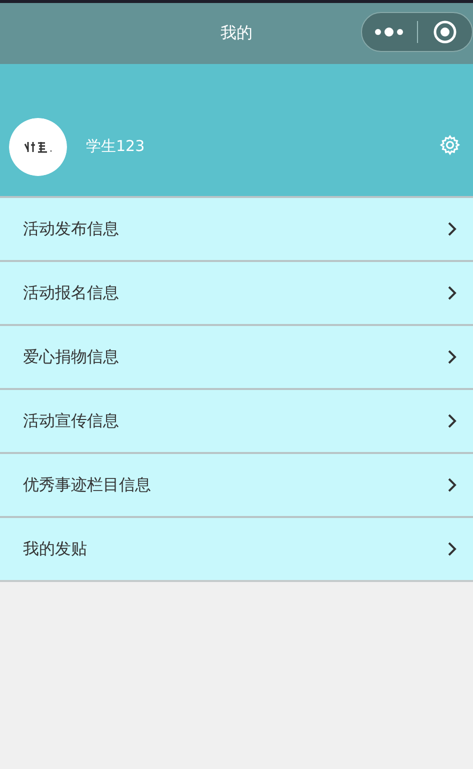 Image resolution: width=473 pixels, height=769 pixels. I want to click on menu-item: 优秀事迹栏目信息, so click(236, 484).